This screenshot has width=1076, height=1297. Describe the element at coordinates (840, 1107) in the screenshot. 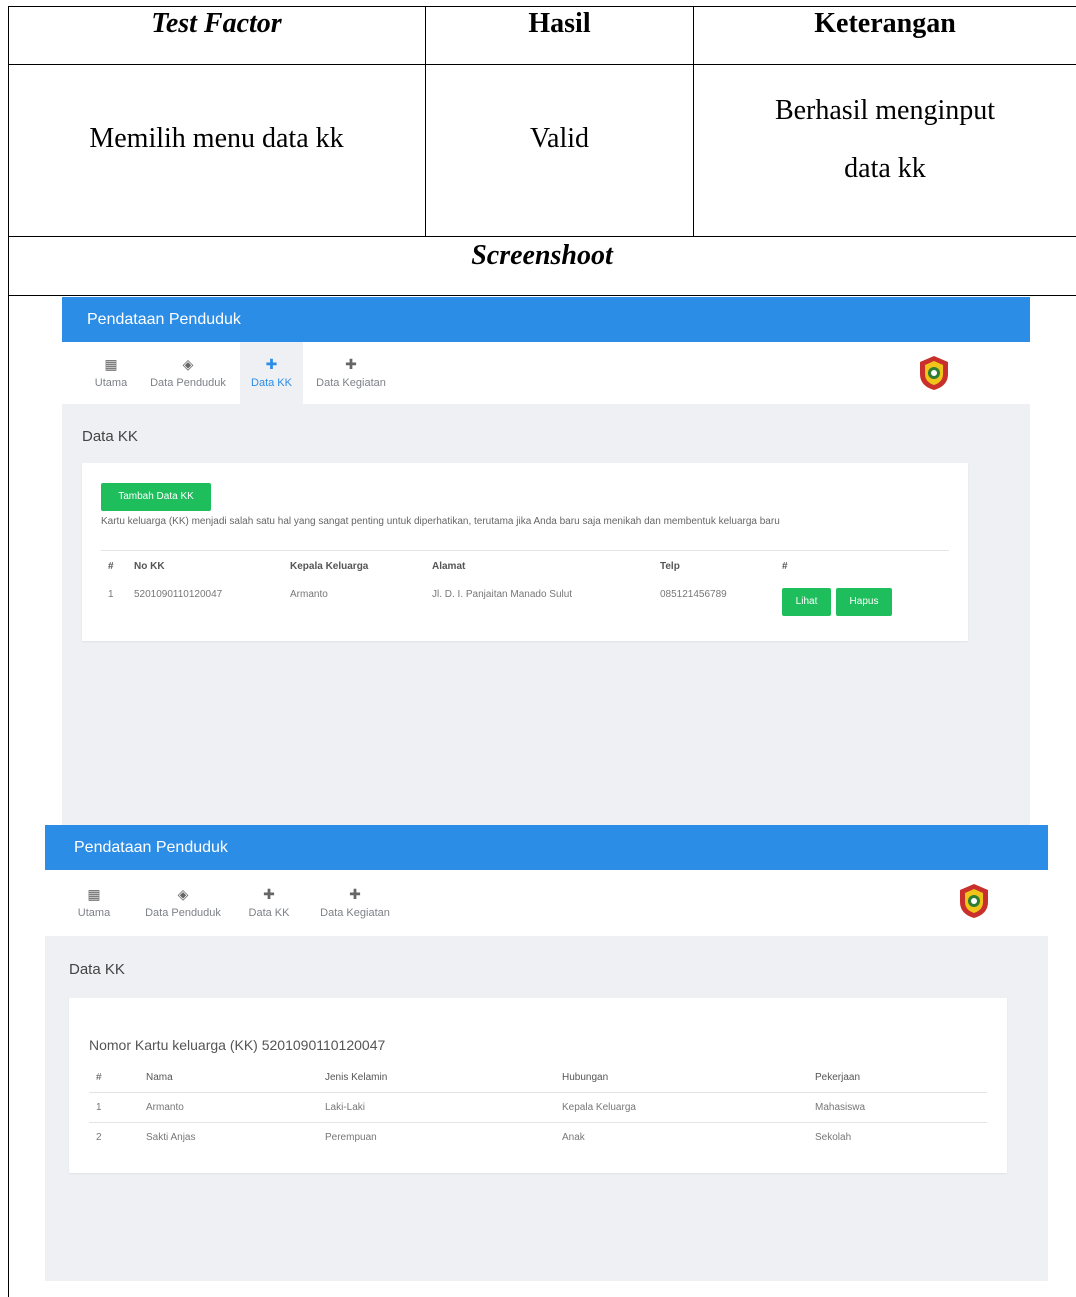

I see `table-cell: Mahasiswa` at that location.